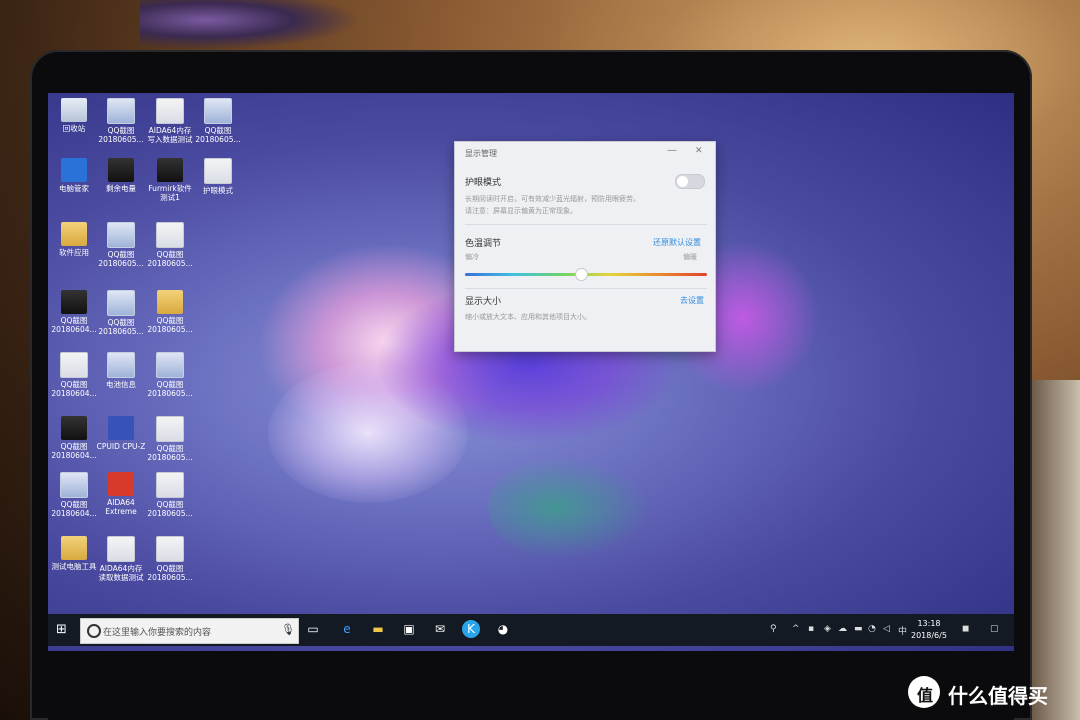 This screenshot has height=720, width=1080. I want to click on people-icon: ⚲, so click(773, 629).